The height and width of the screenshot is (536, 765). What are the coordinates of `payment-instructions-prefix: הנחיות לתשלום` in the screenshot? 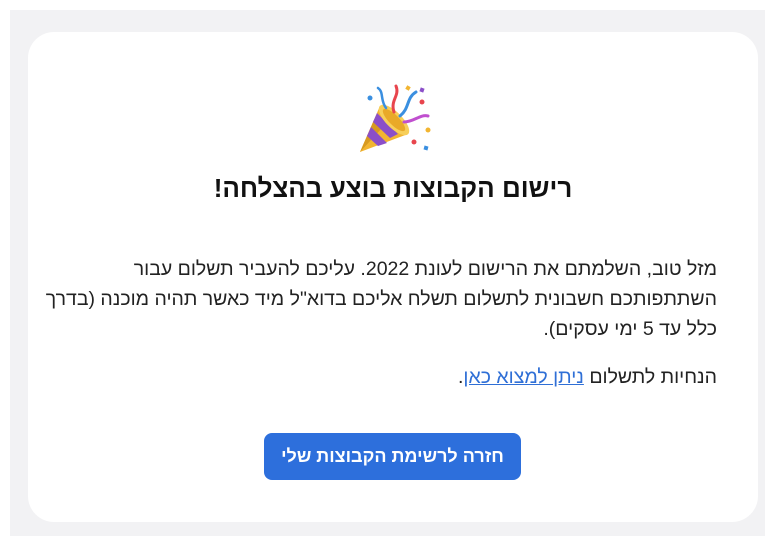 It's located at (653, 377).